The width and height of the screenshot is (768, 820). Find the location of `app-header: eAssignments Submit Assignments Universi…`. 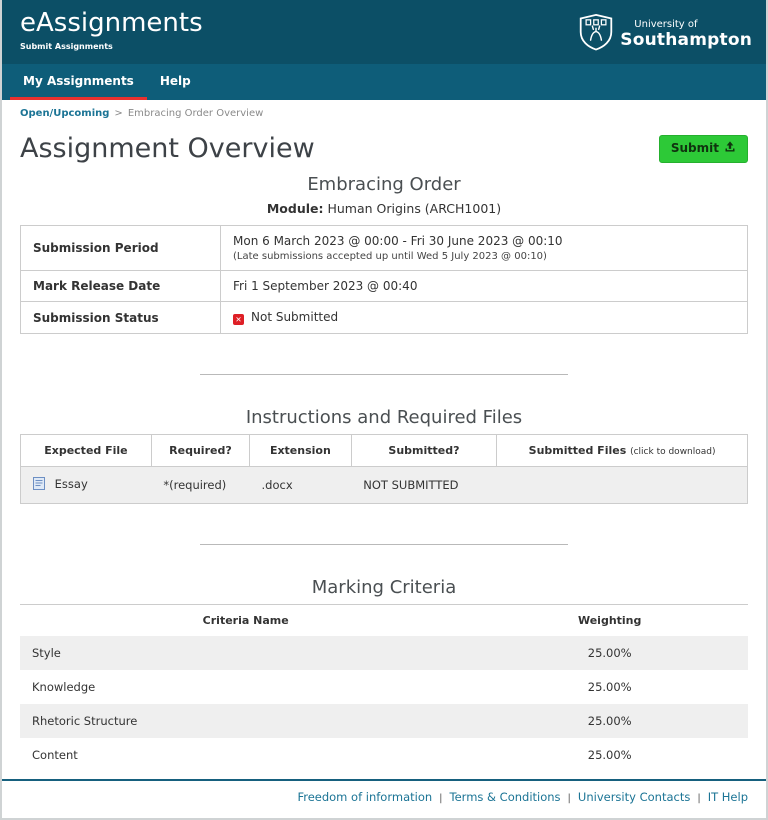

app-header: eAssignments Submit Assignments Universi… is located at coordinates (384, 32).